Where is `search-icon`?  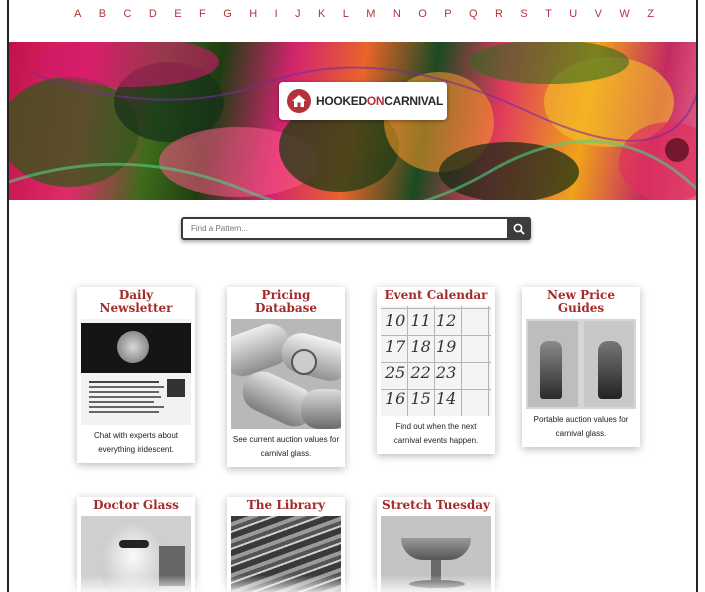
search-icon is located at coordinates (519, 229).